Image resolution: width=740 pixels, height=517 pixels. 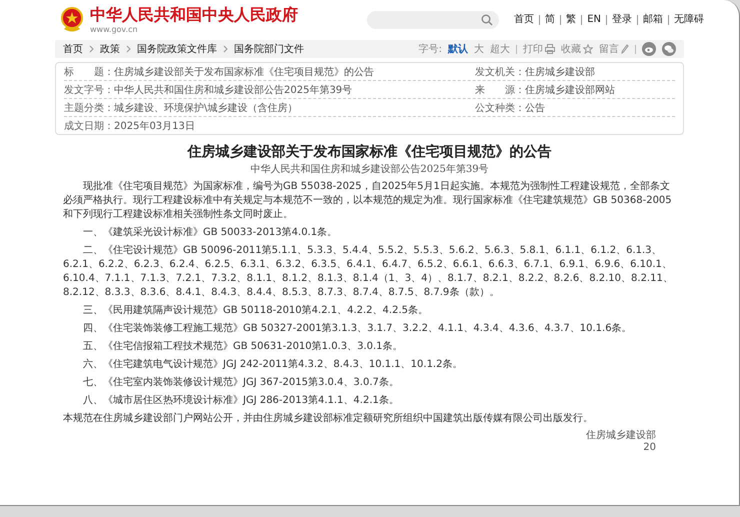 What do you see at coordinates (588, 49) in the screenshot?
I see `star-icon` at bounding box center [588, 49].